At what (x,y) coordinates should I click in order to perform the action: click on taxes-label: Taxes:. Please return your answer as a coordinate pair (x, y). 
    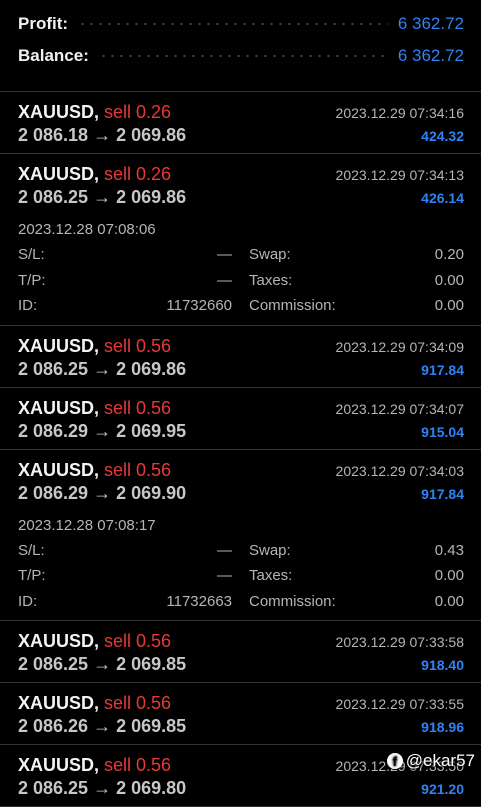
    Looking at the image, I should click on (271, 280).